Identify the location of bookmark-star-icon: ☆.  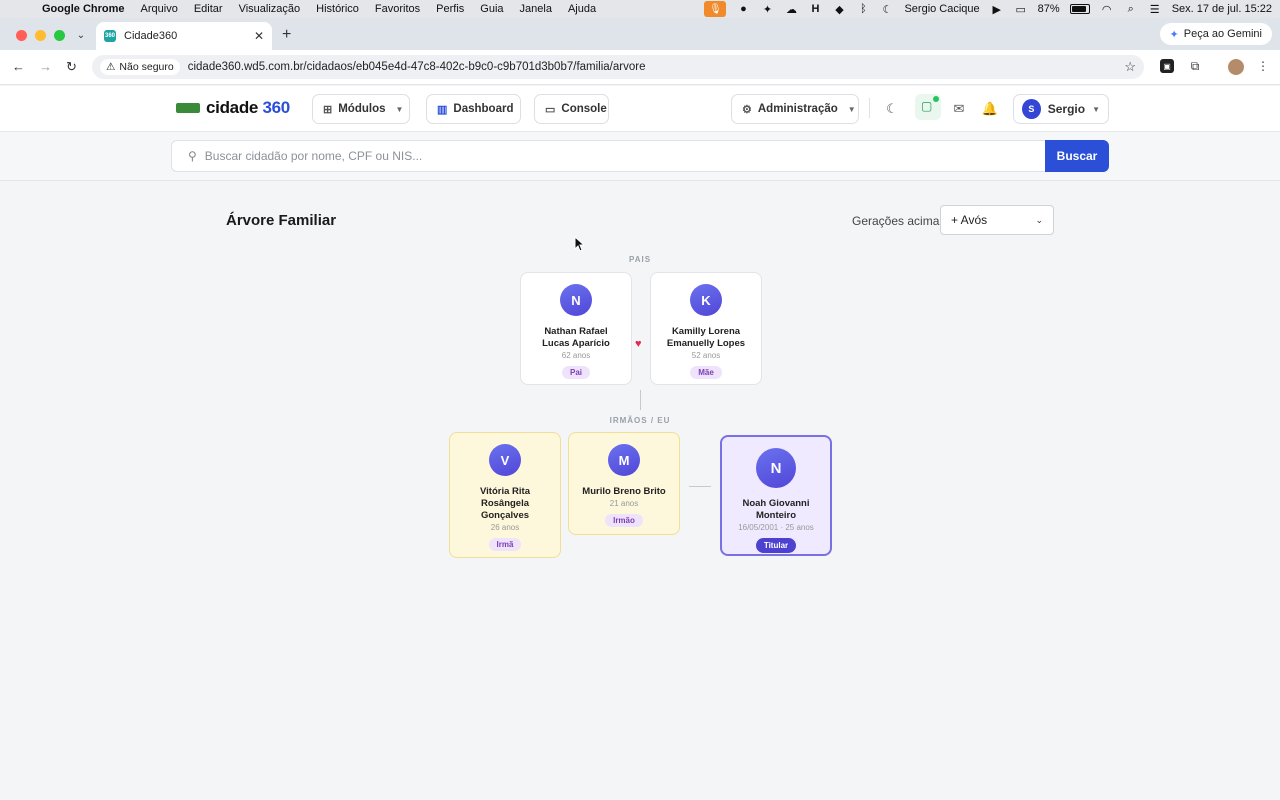
(1130, 67).